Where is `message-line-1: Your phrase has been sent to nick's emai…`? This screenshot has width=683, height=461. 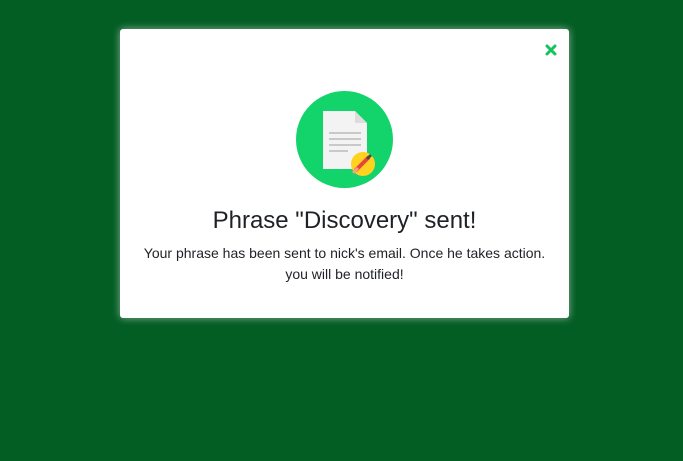 message-line-1: Your phrase has been sent to nick's emai… is located at coordinates (344, 253).